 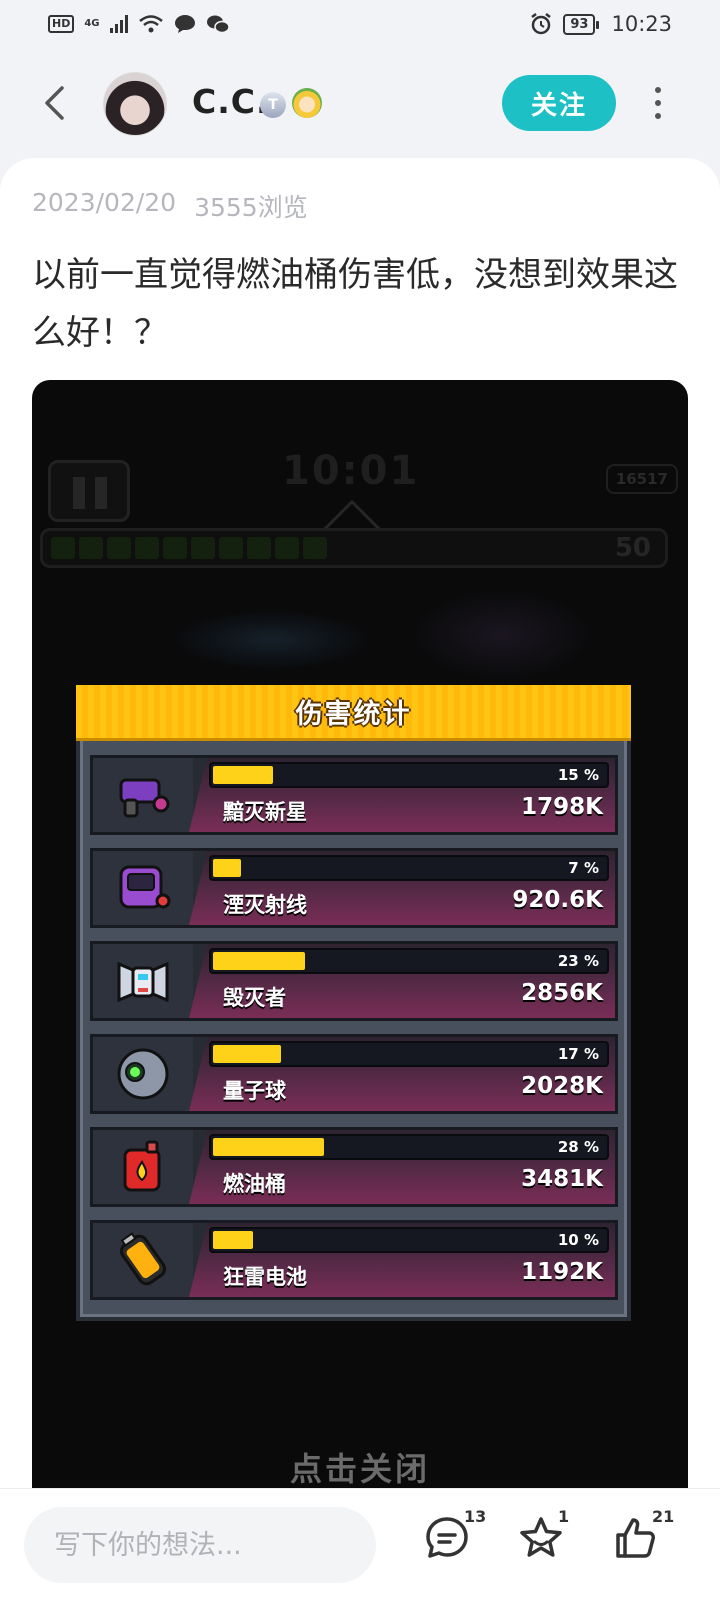 I want to click on chevron-left-icon, so click(x=54, y=103).